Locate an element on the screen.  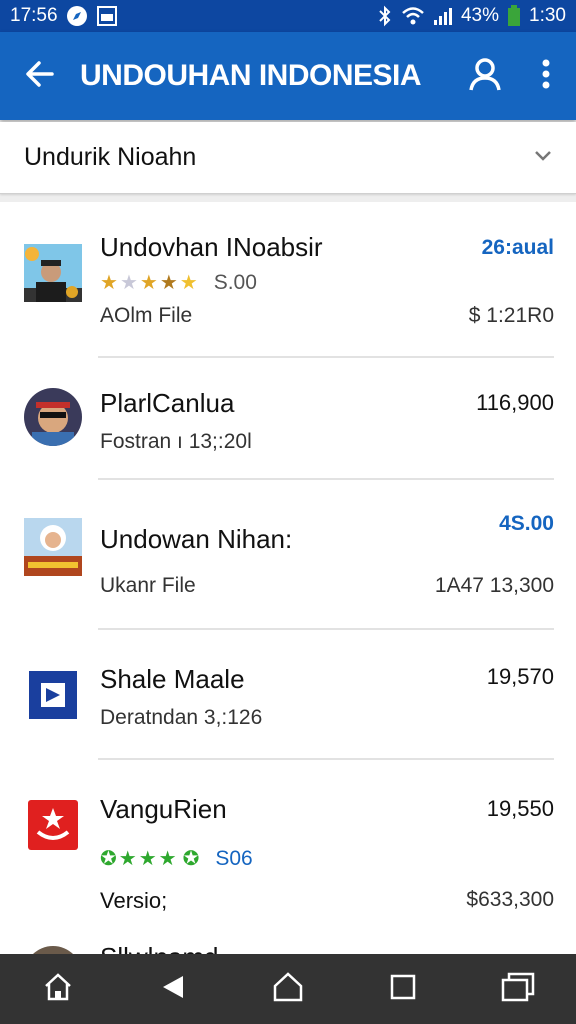
app-bar: UNDOUHAN INDONESIA is located at coordinates (288, 76).